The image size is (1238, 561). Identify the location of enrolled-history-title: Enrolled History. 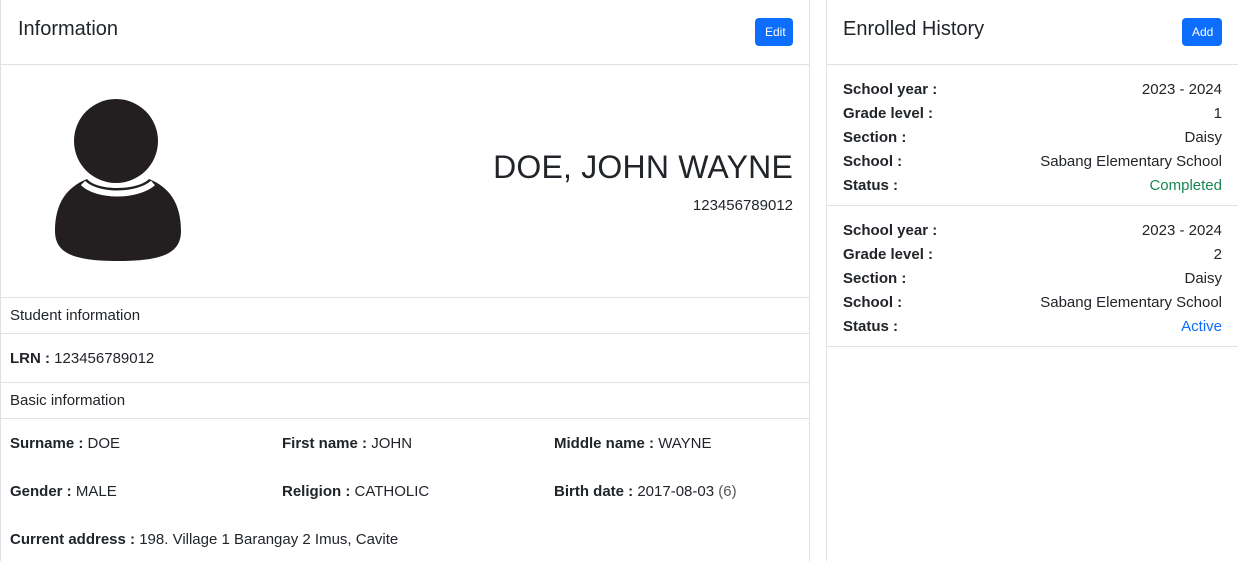
(914, 29).